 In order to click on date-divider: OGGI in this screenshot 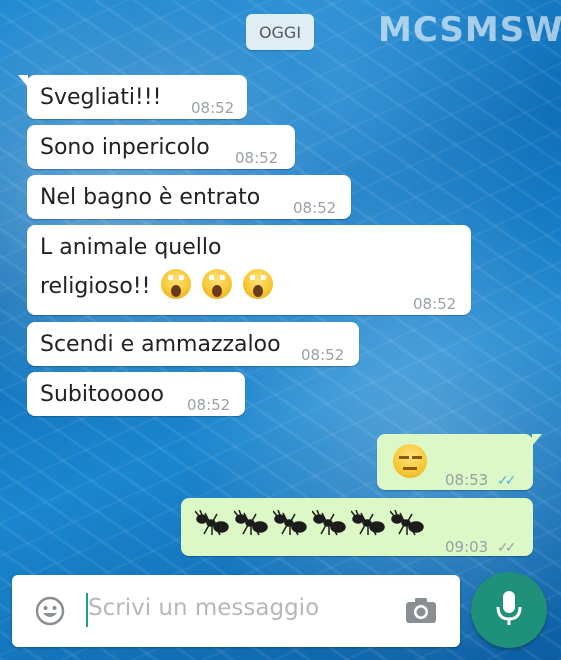, I will do `click(280, 32)`.